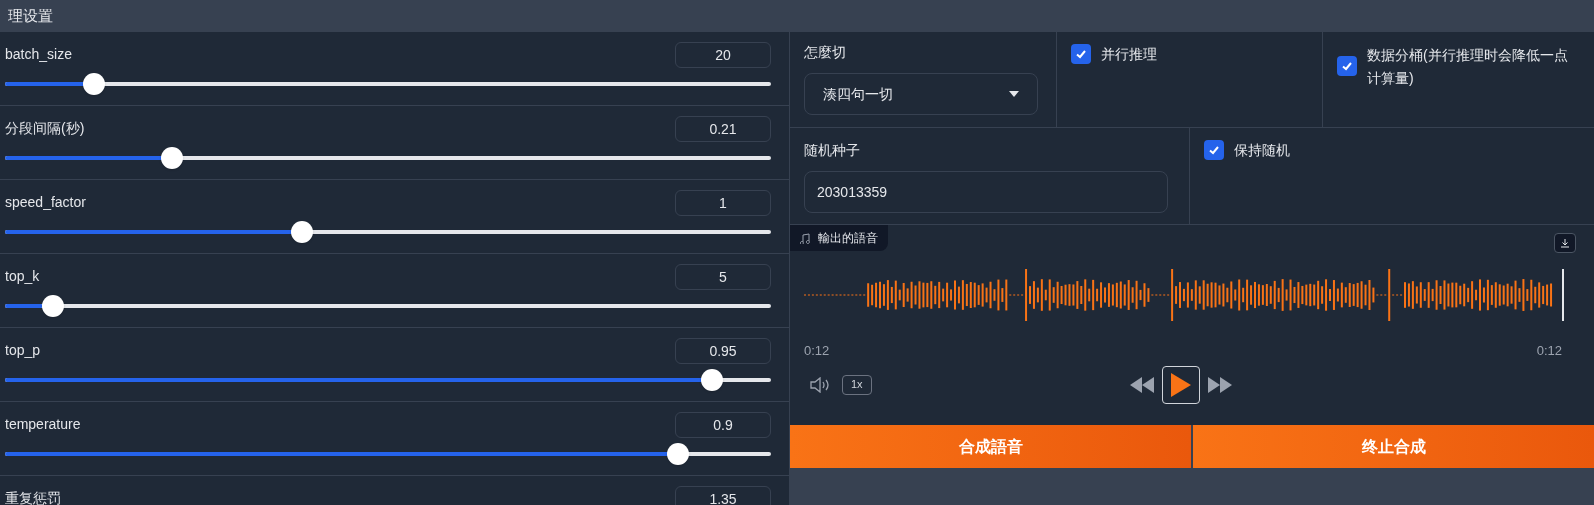 The image size is (1594, 505). What do you see at coordinates (723, 425) in the screenshot?
I see `number-field: 0.9` at bounding box center [723, 425].